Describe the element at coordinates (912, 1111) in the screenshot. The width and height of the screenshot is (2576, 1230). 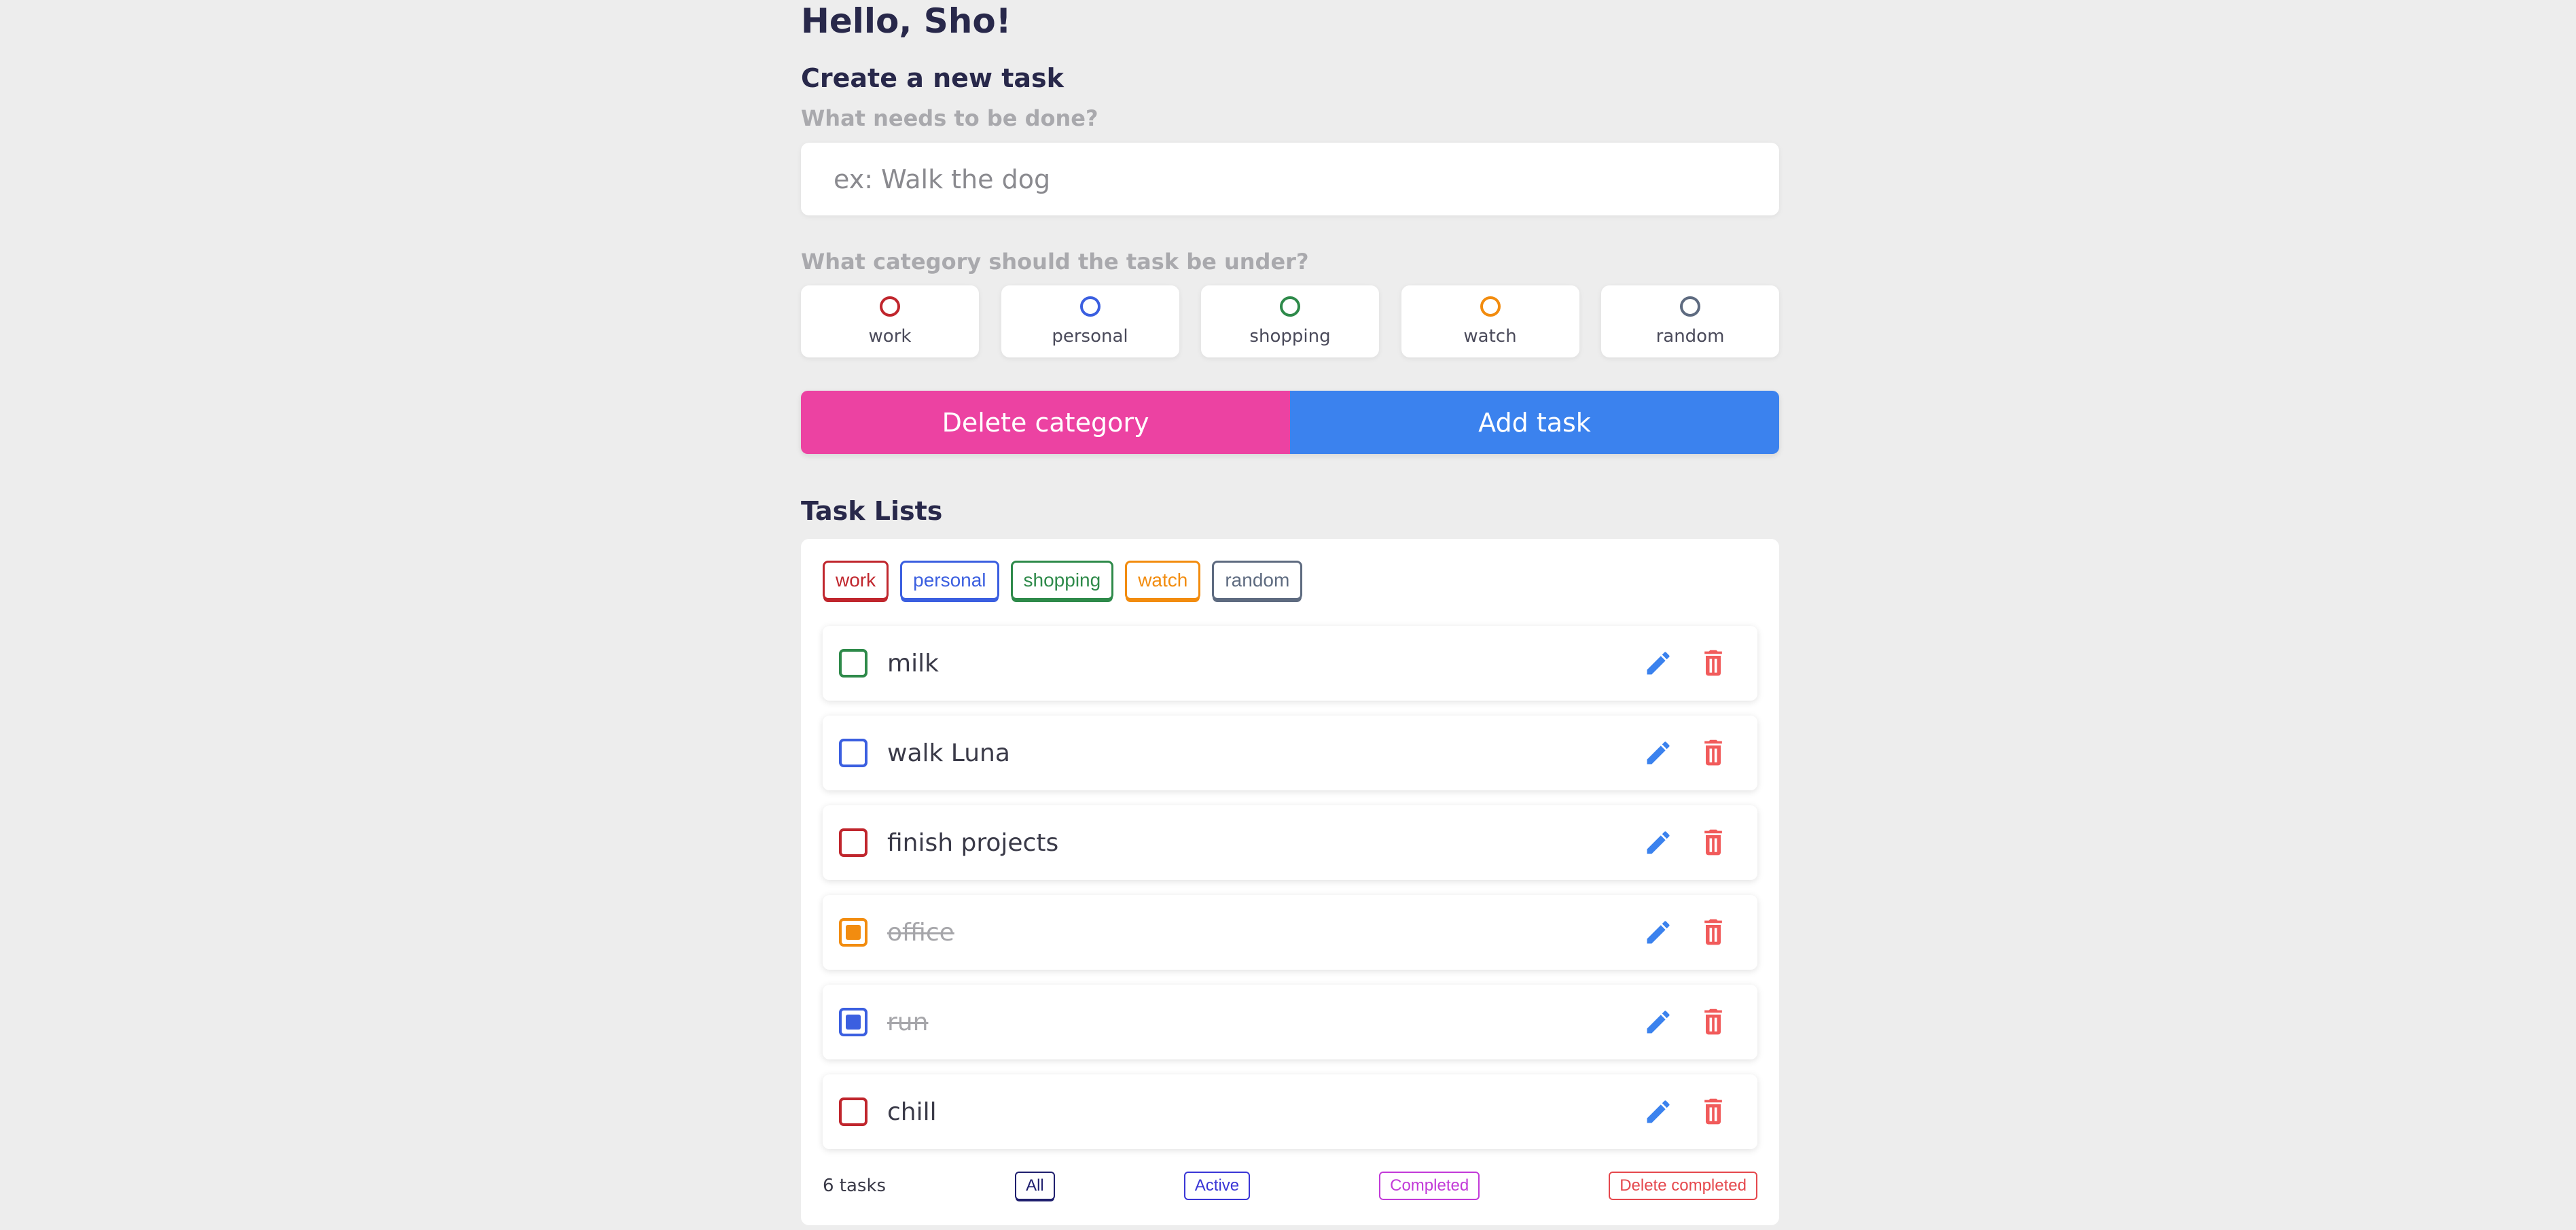
I see `task-text: chill` at that location.